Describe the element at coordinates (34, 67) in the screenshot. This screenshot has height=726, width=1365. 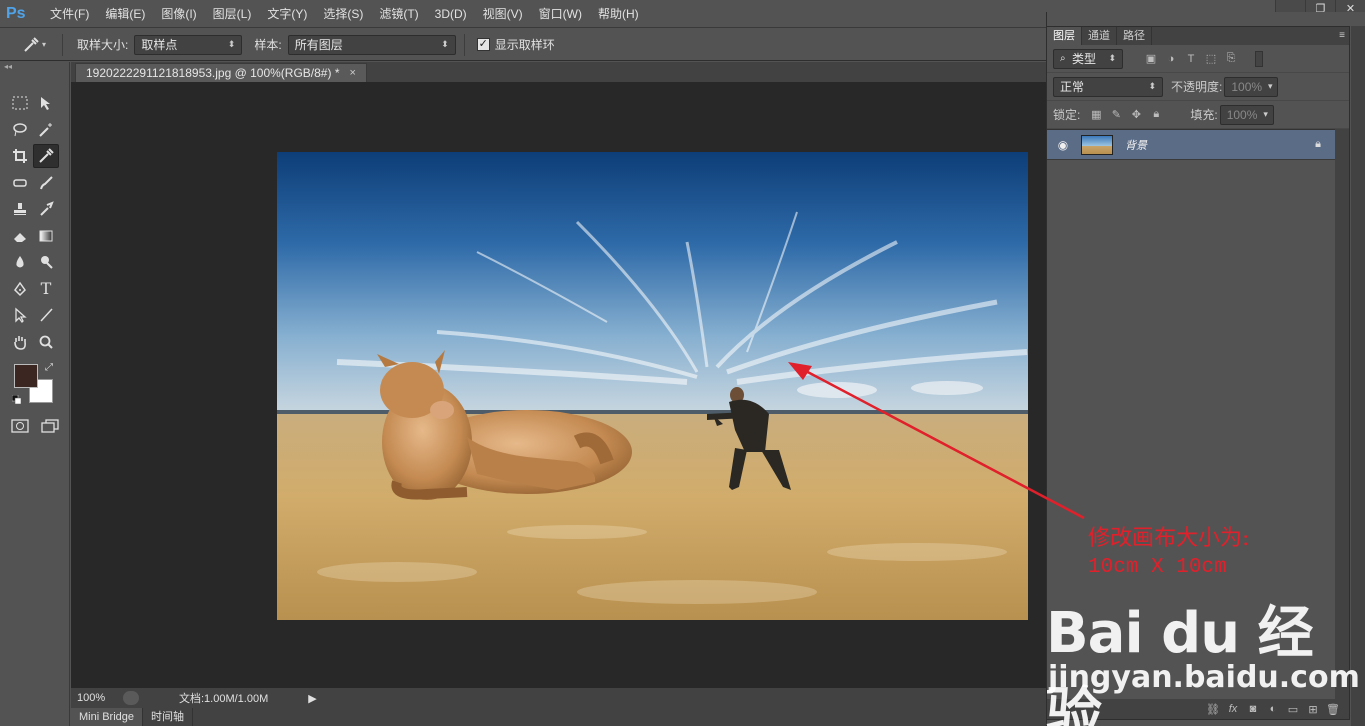
I see `collapse-arrows-icon: ◂◂` at that location.